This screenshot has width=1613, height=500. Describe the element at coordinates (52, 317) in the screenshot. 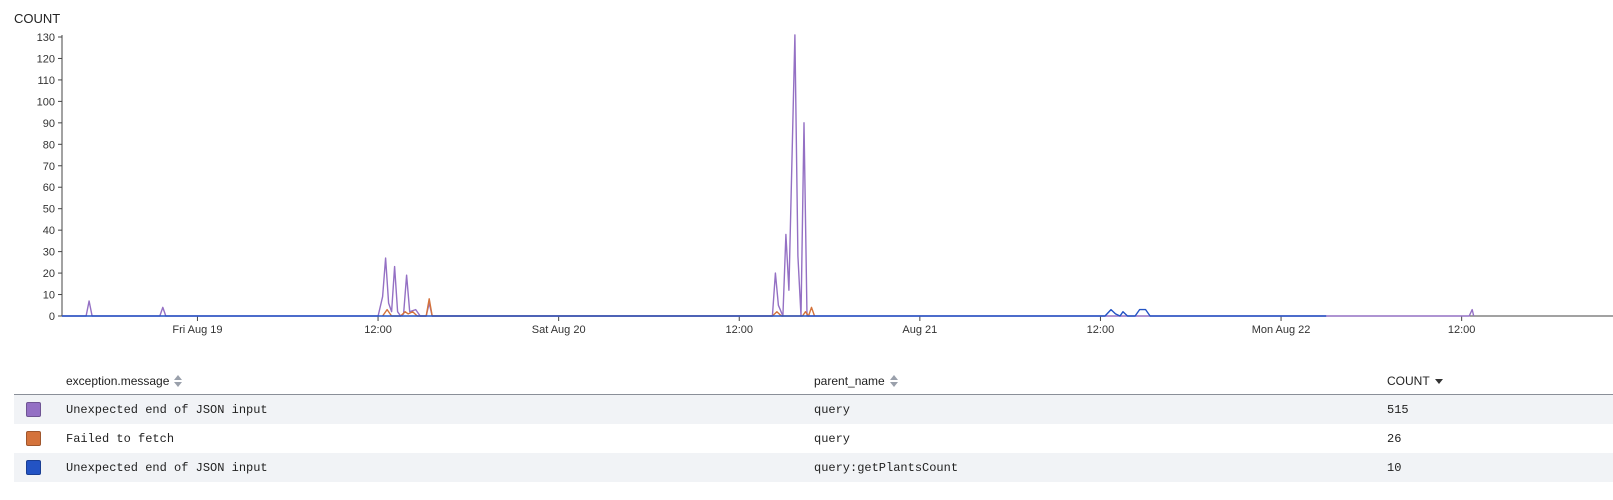

I see `y-tick-label: 0` at that location.